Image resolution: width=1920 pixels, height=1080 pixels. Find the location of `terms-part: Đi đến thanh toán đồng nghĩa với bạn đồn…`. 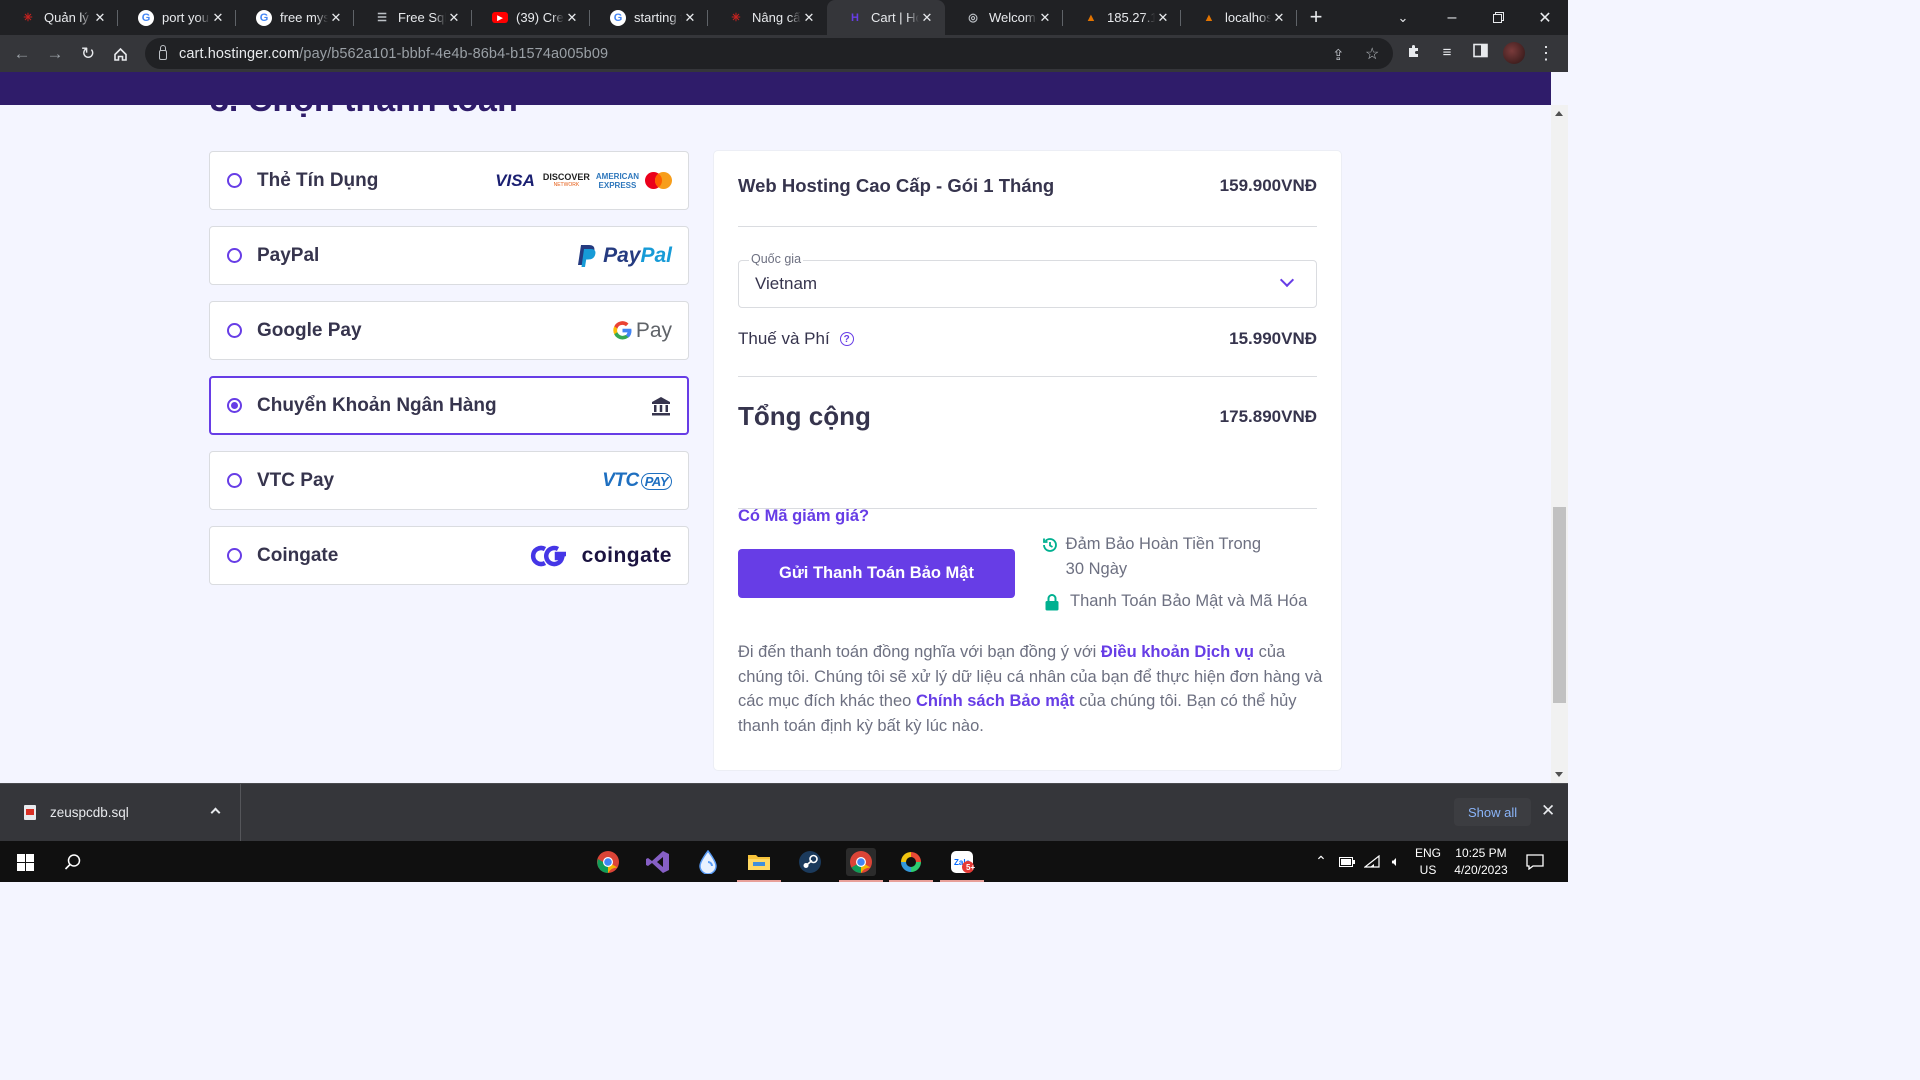

terms-part: Đi đến thanh toán đồng nghĩa với bạn đồn… is located at coordinates (919, 652).